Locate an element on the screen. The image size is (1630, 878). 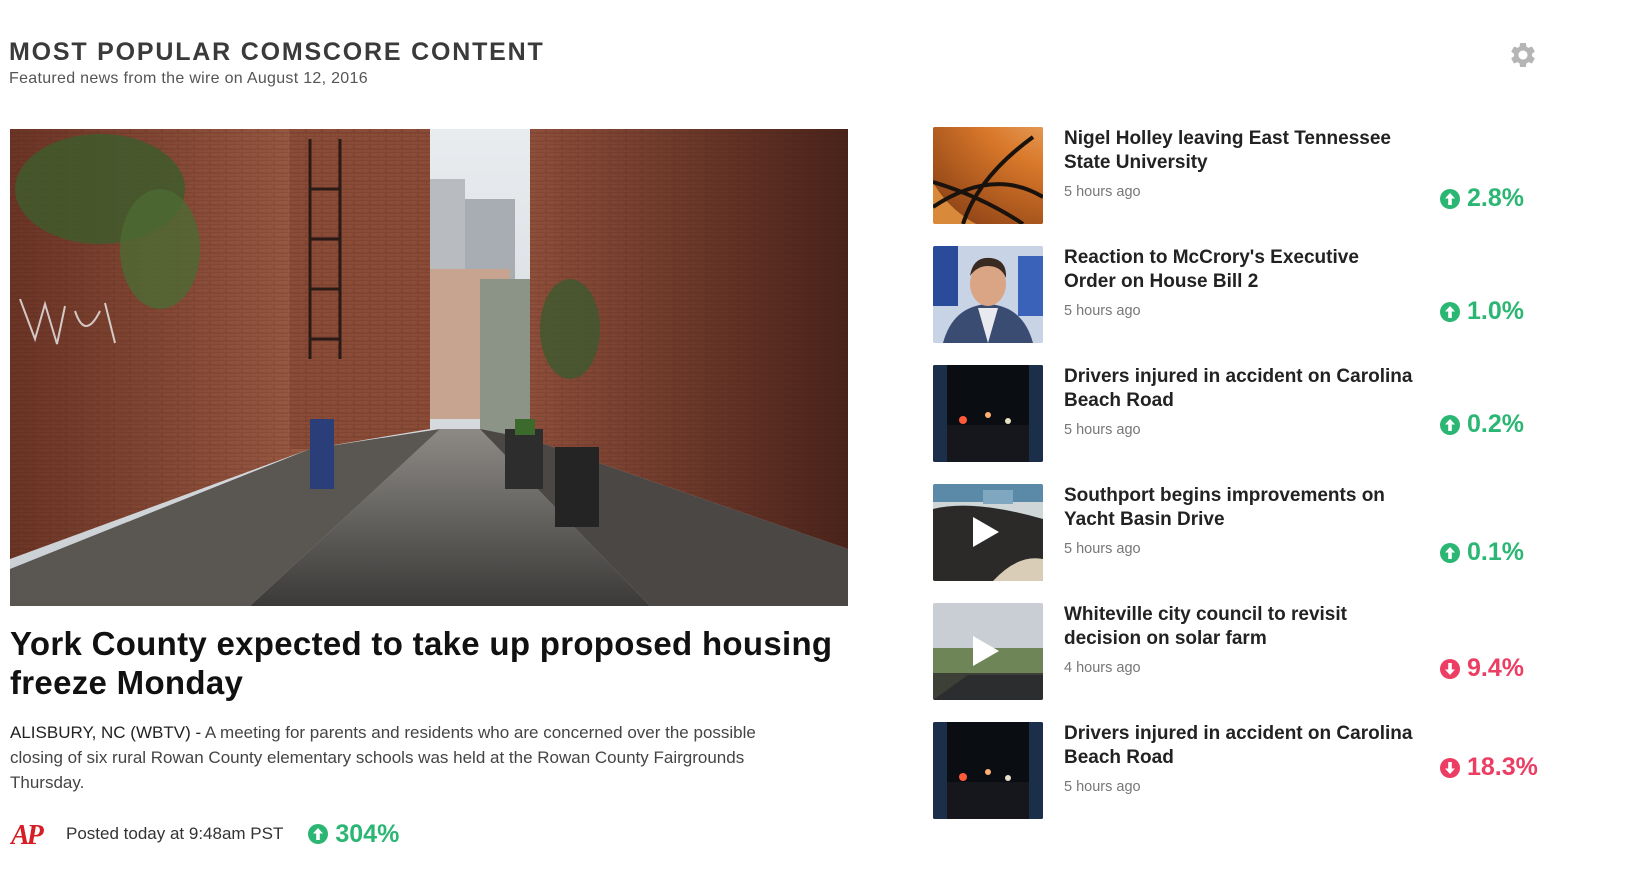
ap-logo: AP is located at coordinates (29, 834).